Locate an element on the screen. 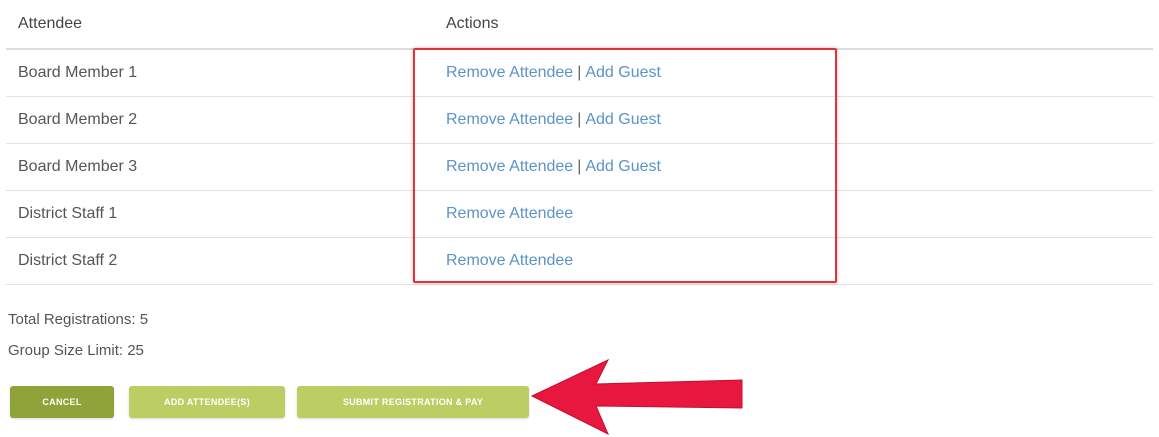 The image size is (1159, 437). add-attendees-button: ADD ATTENDEE(S) is located at coordinates (207, 402).